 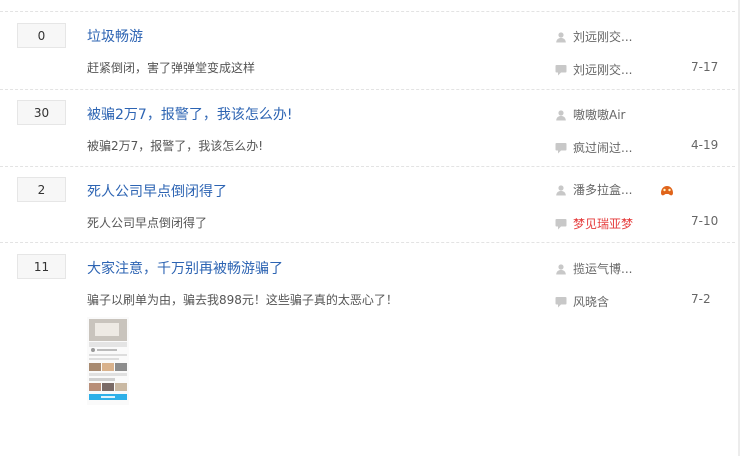 What do you see at coordinates (185, 268) in the screenshot?
I see `thread-title-link: 大家注意，千万别再被畅游骗了` at bounding box center [185, 268].